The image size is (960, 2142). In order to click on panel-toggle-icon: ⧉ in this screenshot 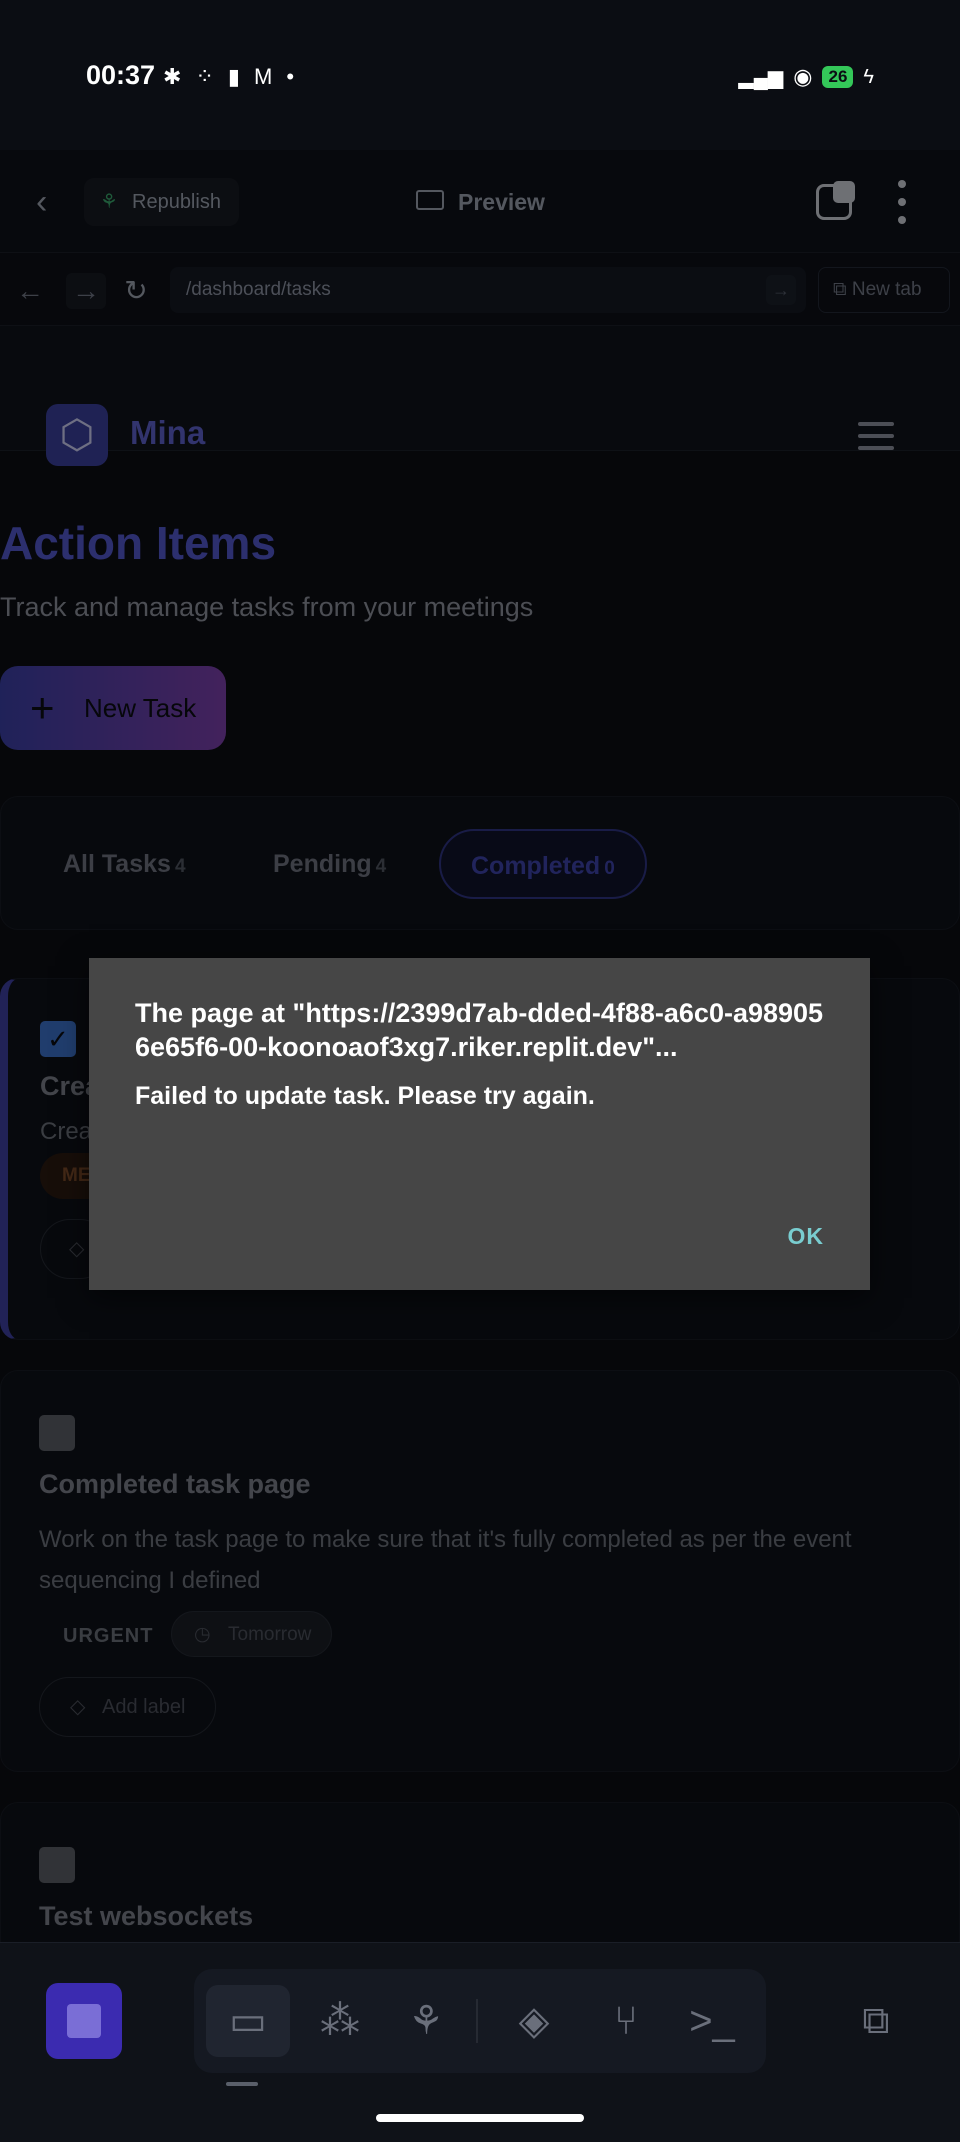, I will do `click(876, 2021)`.